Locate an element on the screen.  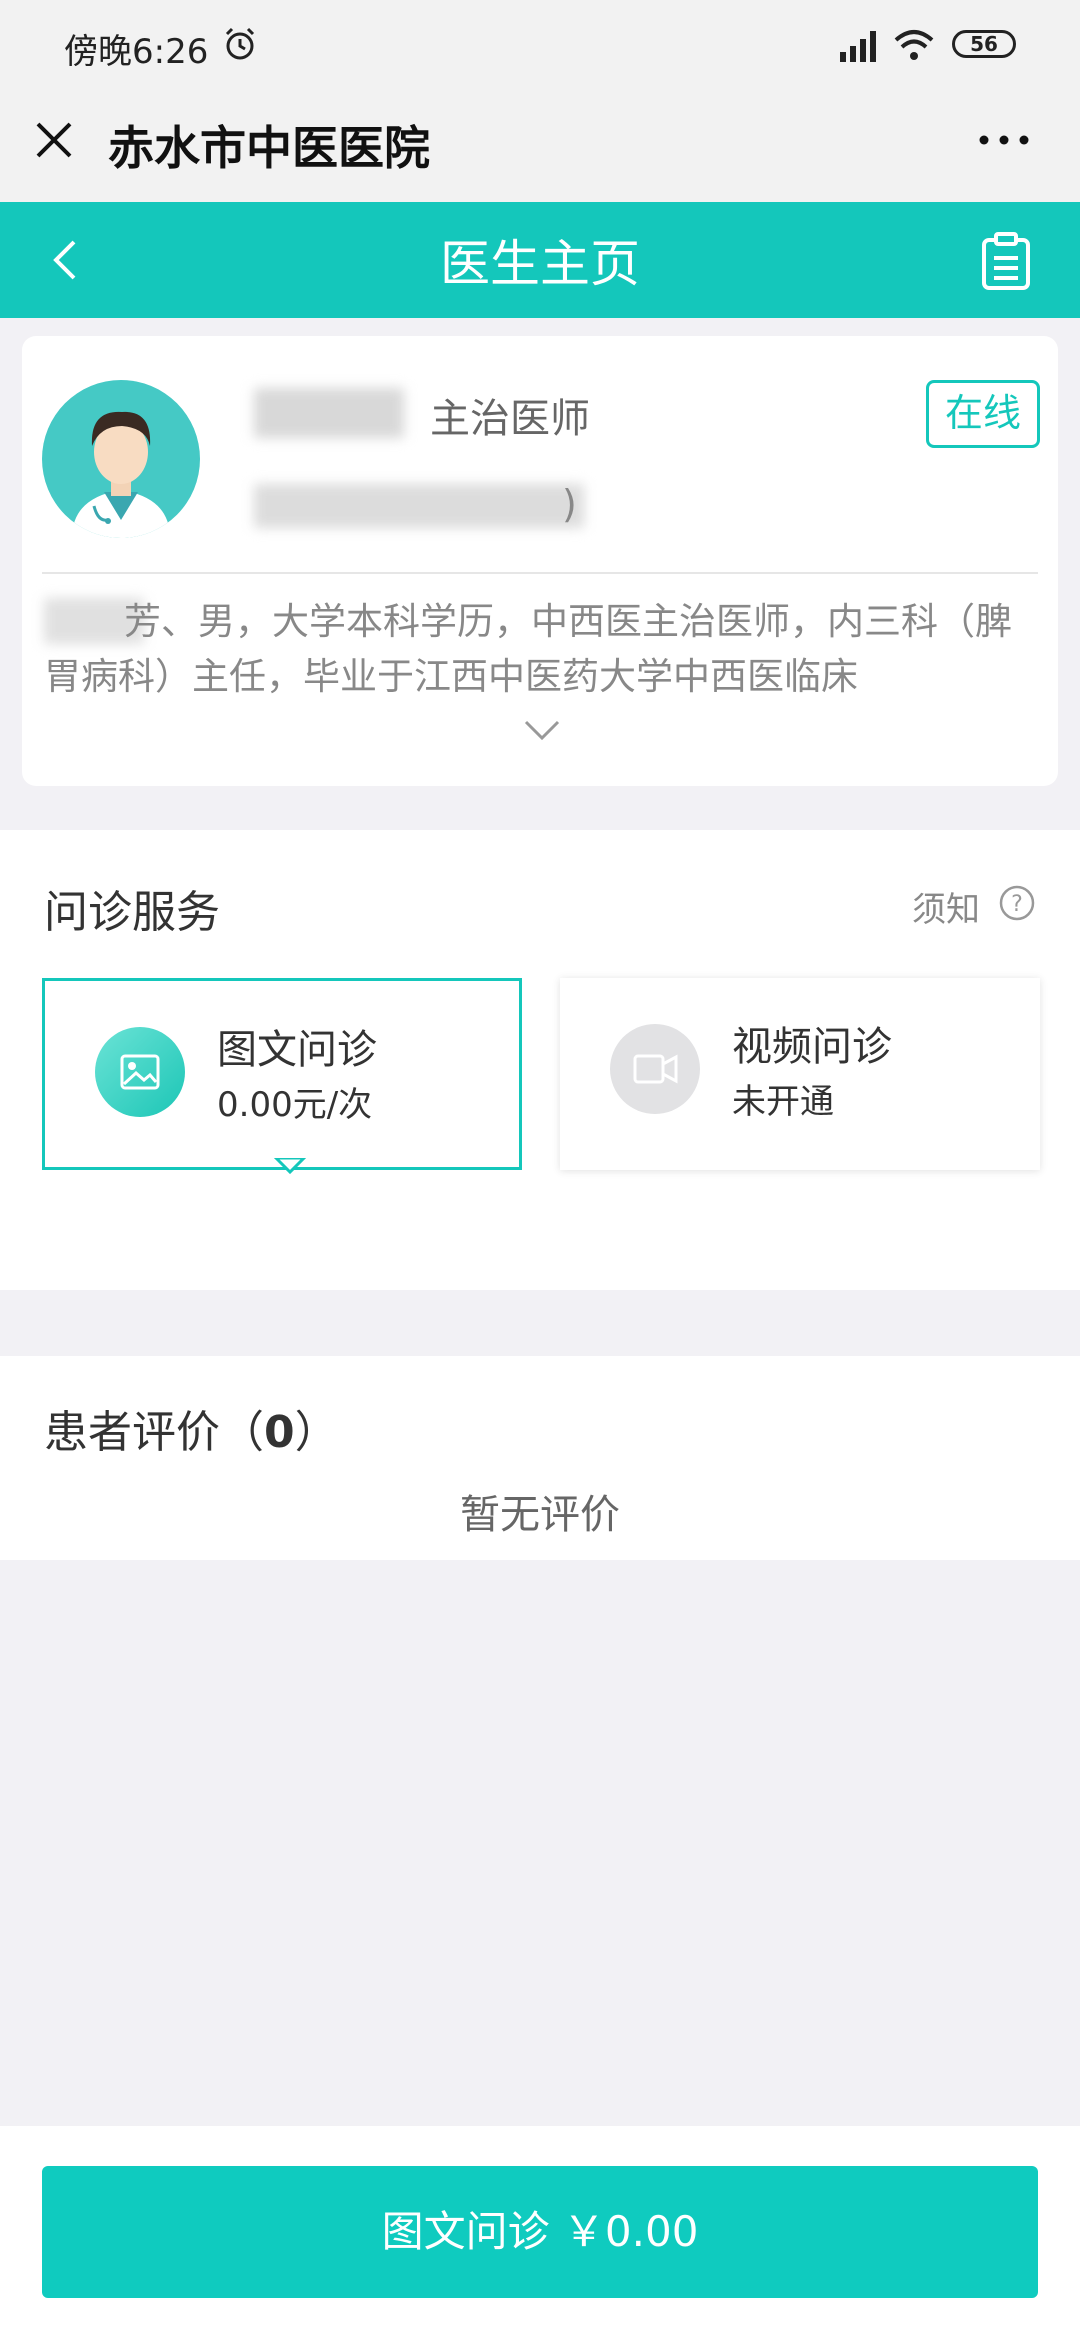
start-consultation-button: 图文问诊 ￥0.00 is located at coordinates (540, 2232).